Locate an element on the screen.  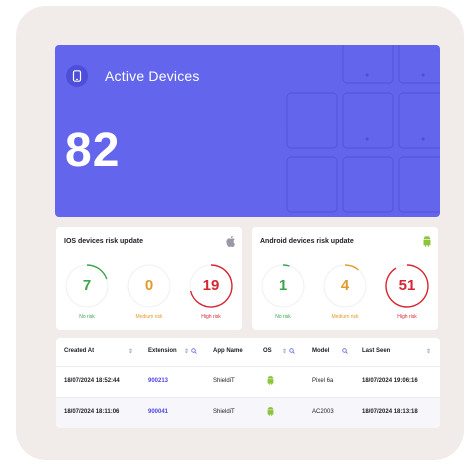
cell-last-seen: 18/07/2024 18:13:18 is located at coordinates (390, 412).